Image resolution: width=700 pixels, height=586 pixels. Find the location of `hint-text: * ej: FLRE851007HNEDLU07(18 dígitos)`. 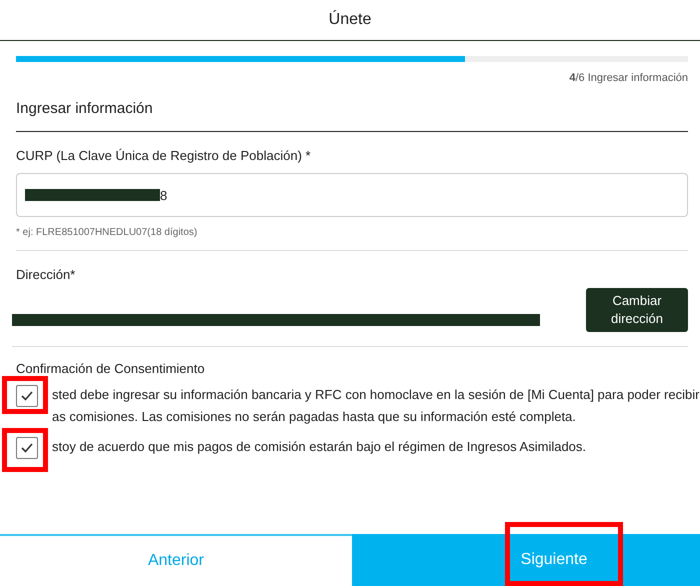

hint-text: * ej: FLRE851007HNEDLU07(18 dígitos) is located at coordinates (352, 239).